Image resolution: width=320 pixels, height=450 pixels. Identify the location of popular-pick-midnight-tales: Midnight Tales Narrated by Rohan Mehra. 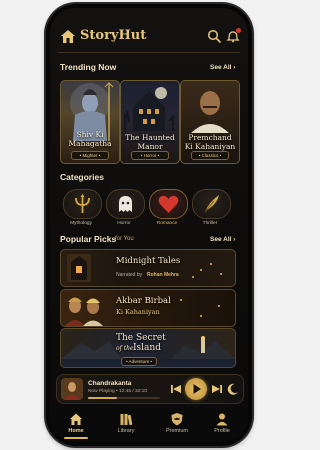
(148, 268).